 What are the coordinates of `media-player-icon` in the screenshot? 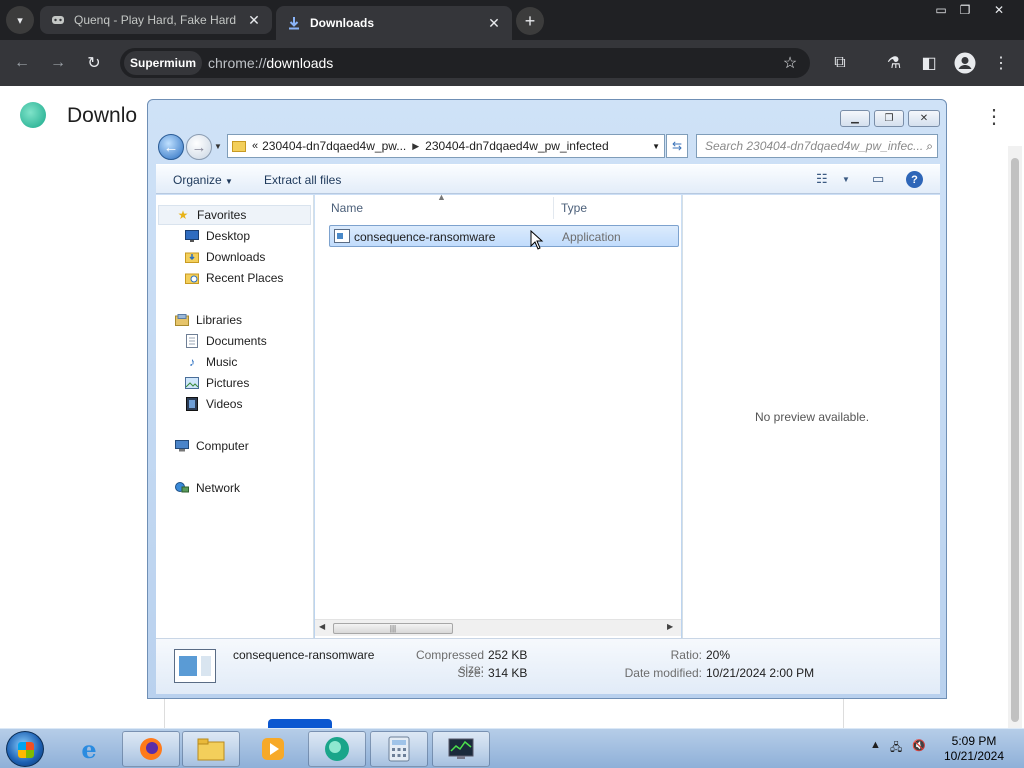 It's located at (273, 749).